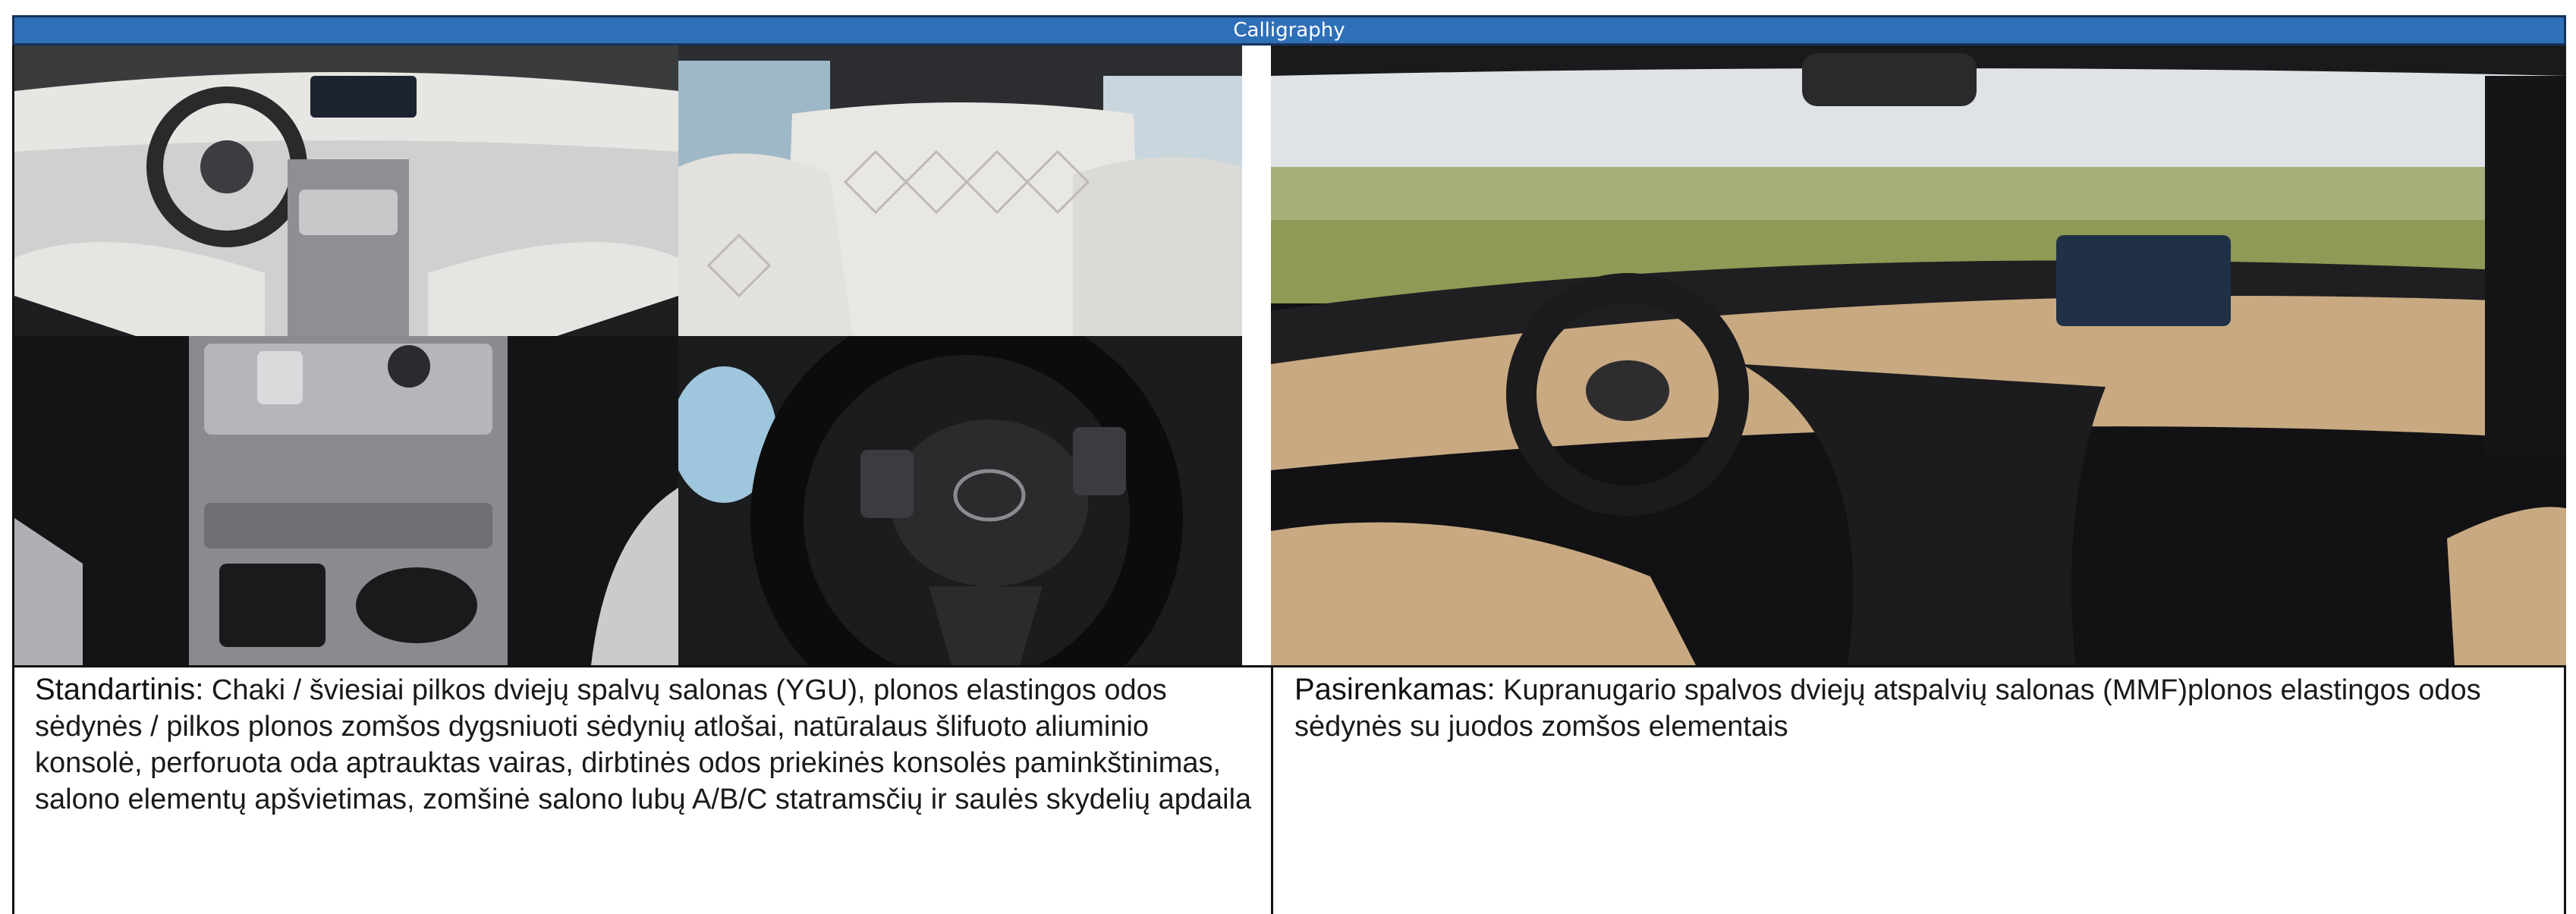 Image resolution: width=2576 pixels, height=914 pixels. Describe the element at coordinates (1395, 689) in the screenshot. I see `optional-label: Pasirenkamas:` at that location.